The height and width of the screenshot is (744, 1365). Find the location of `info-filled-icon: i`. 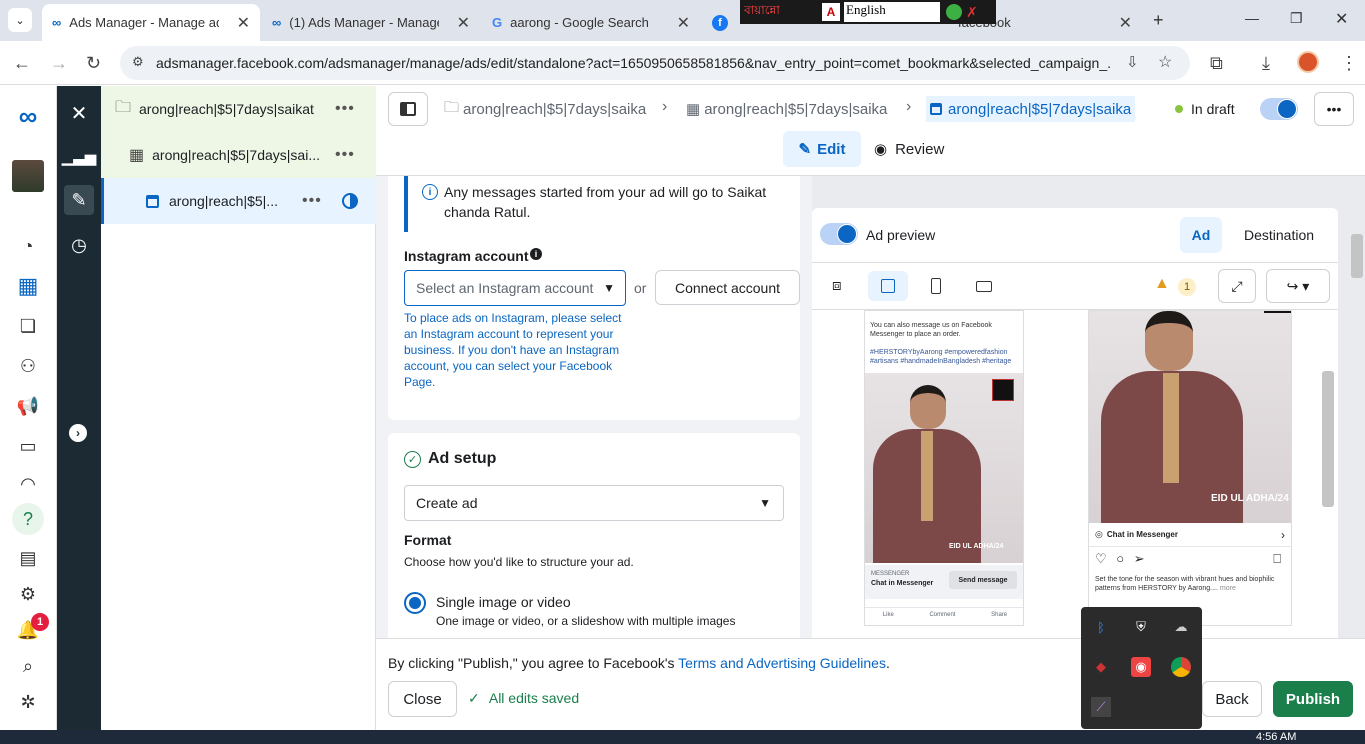

info-filled-icon: i is located at coordinates (536, 254).